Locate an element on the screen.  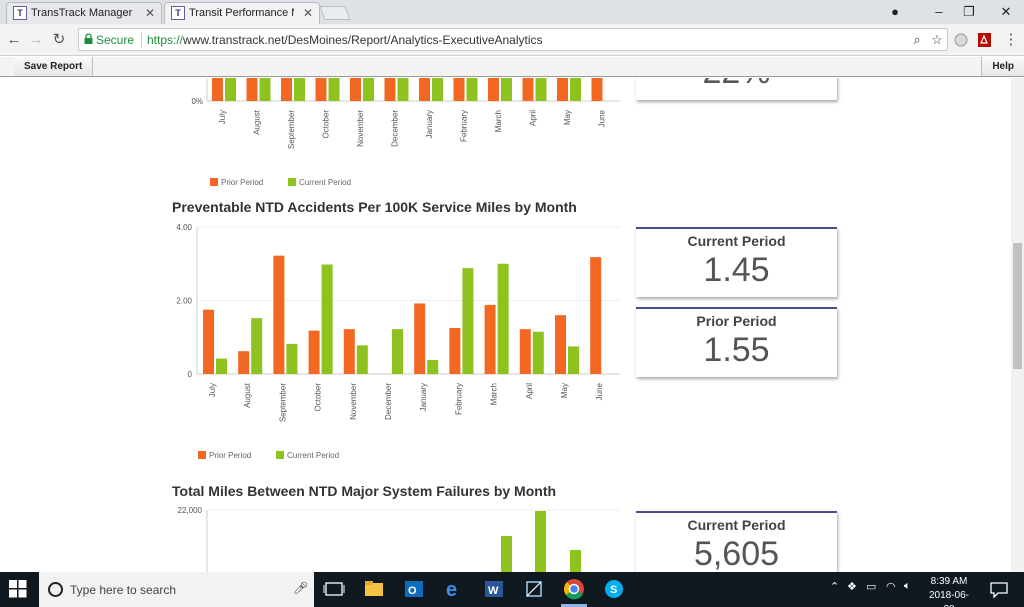
skype-icon: S is located at coordinates (614, 589).